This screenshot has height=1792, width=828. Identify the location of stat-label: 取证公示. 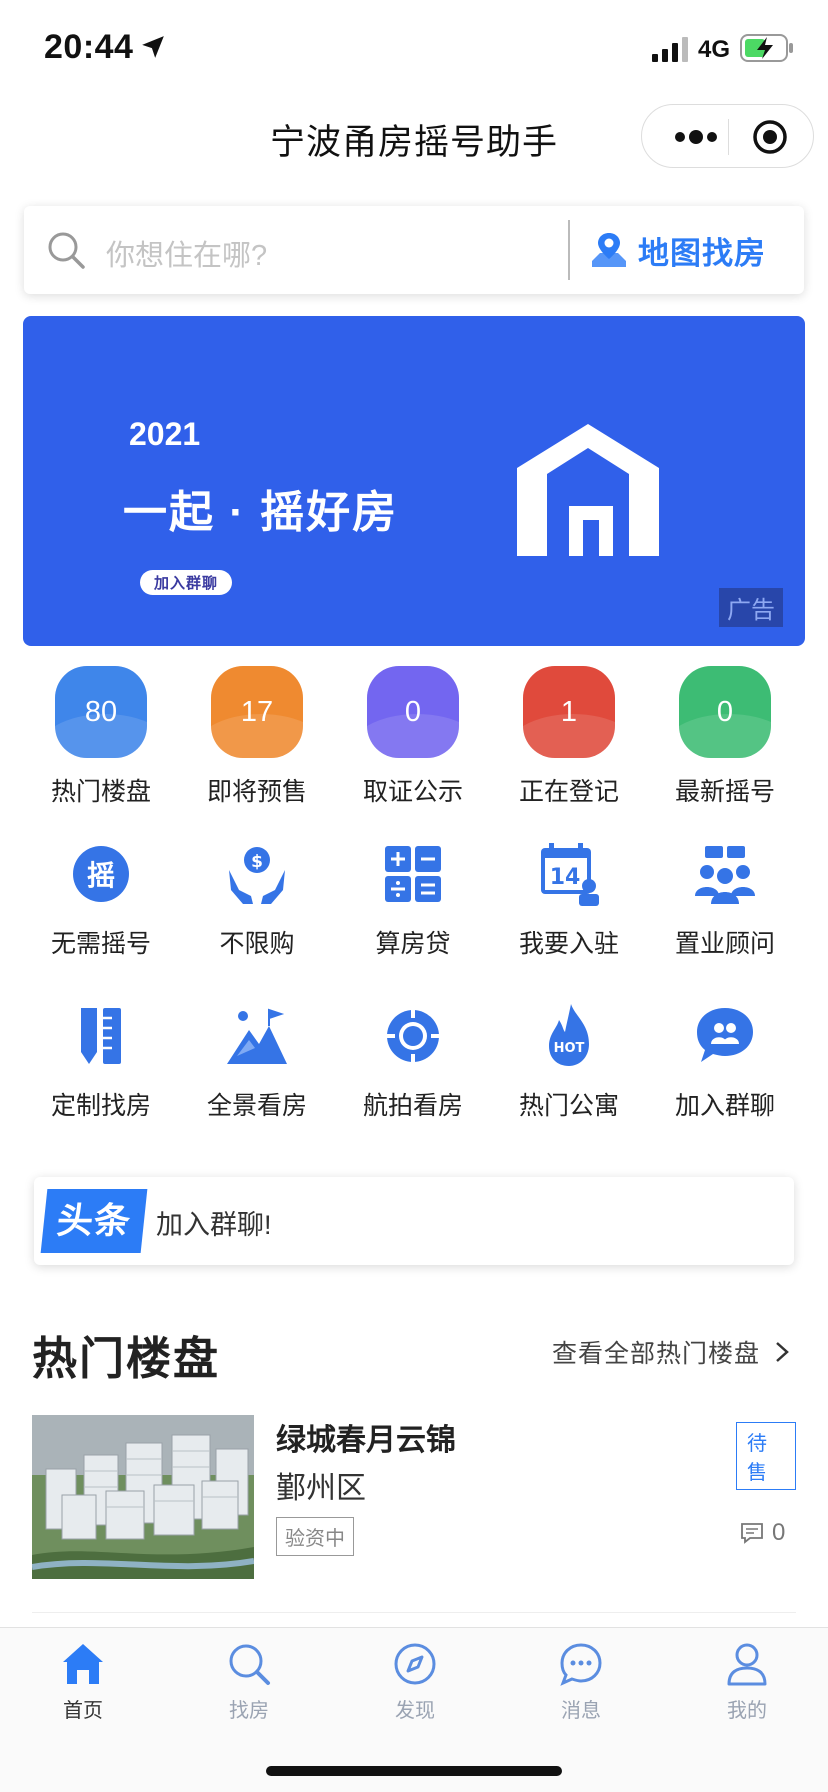
(412, 792).